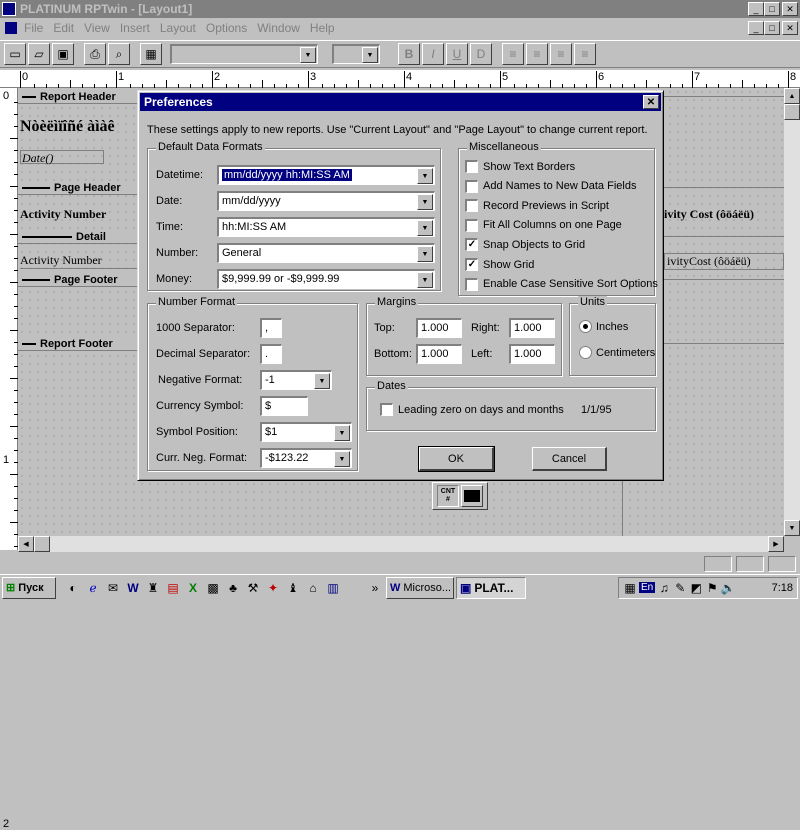 Image resolution: width=800 pixels, height=830 pixels. What do you see at coordinates (520, 166) in the screenshot?
I see `misc-checkbox-1: Show Text Borders` at bounding box center [520, 166].